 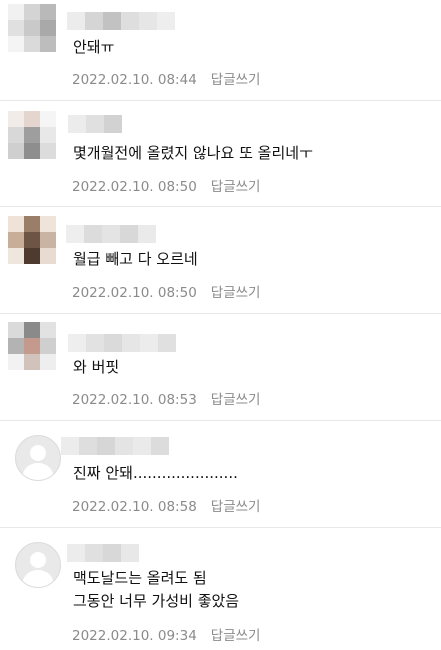 What do you see at coordinates (134, 80) in the screenshot?
I see `comment-date: 2022.02.10. 08:44` at bounding box center [134, 80].